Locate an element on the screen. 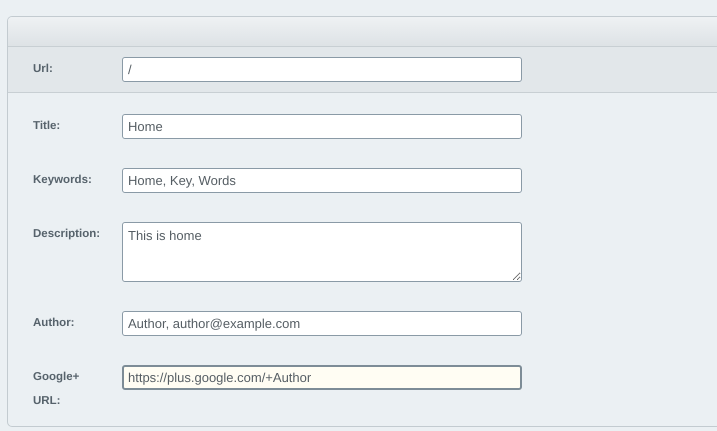 The image size is (717, 431). textarea-field: This is home is located at coordinates (322, 252).